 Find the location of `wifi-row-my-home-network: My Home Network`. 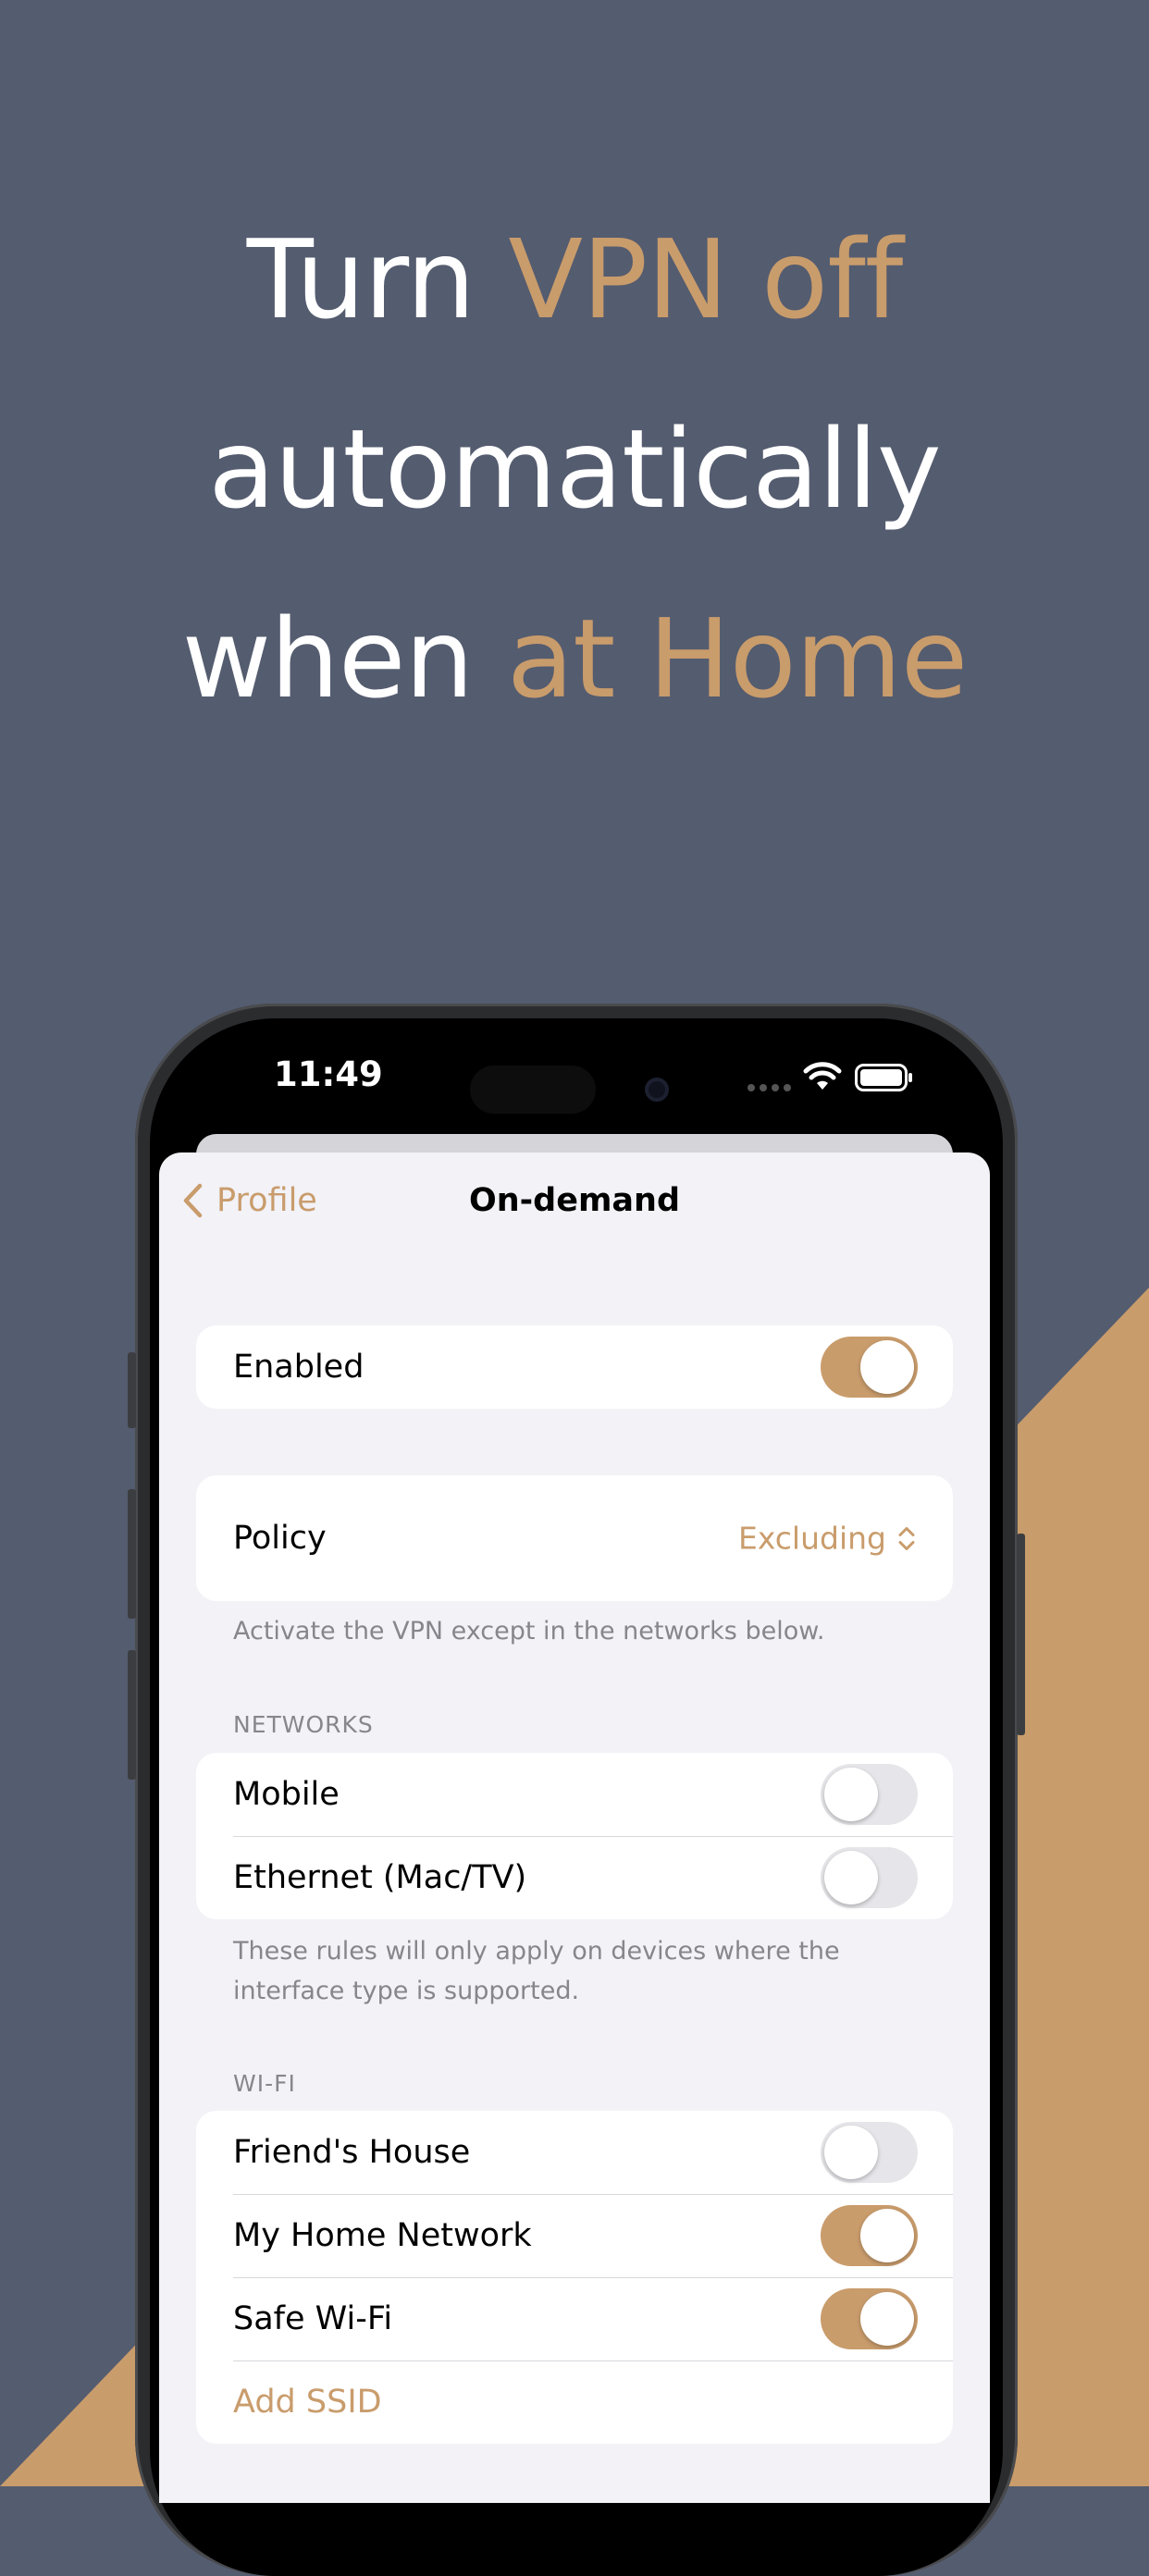

wifi-row-my-home-network: My Home Network is located at coordinates (574, 2235).